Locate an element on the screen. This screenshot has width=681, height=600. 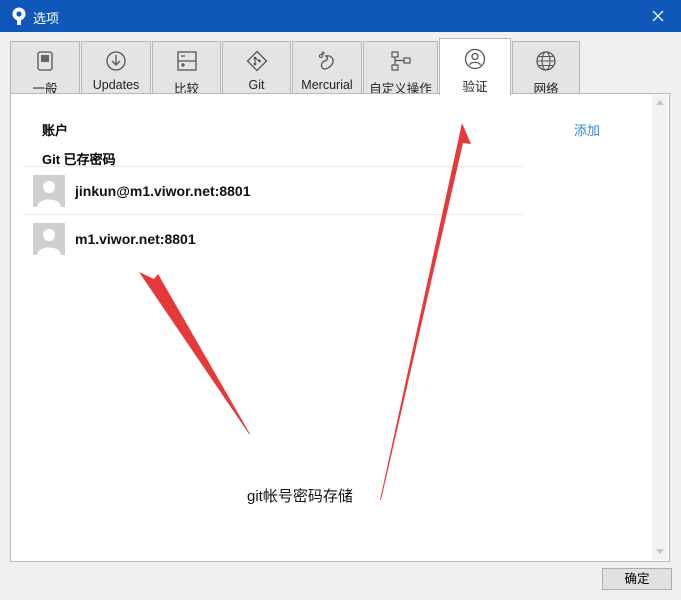
tab-updates: Updates is located at coordinates (116, 67).